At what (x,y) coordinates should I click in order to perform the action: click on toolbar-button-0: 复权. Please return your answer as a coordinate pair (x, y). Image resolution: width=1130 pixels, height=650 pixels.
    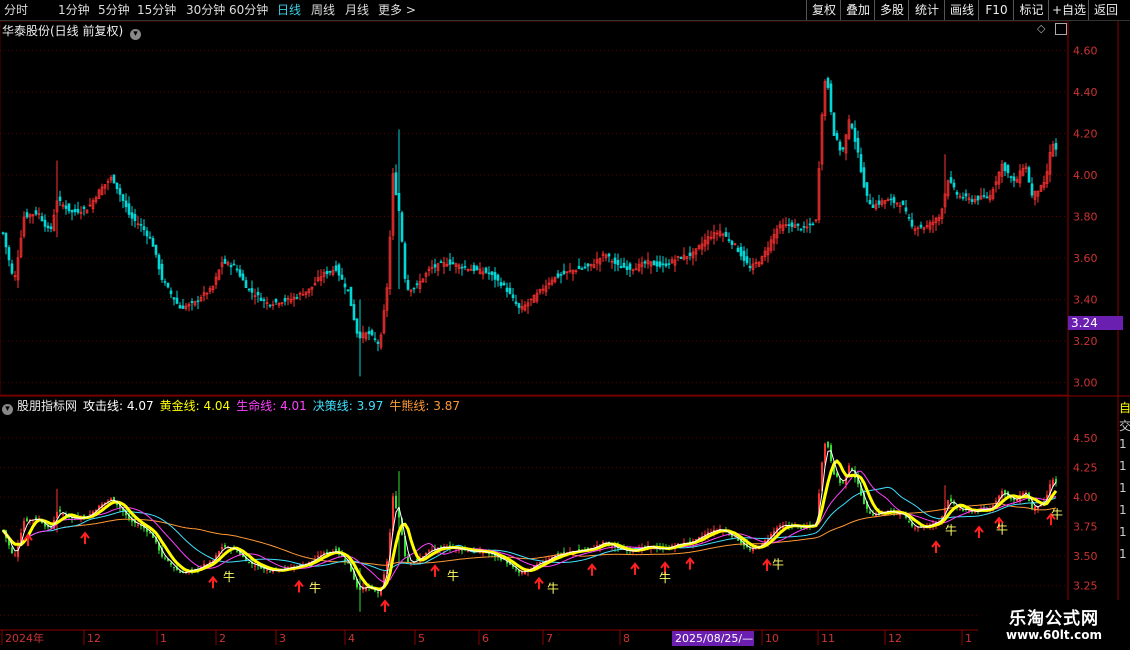
    Looking at the image, I should click on (823, 10).